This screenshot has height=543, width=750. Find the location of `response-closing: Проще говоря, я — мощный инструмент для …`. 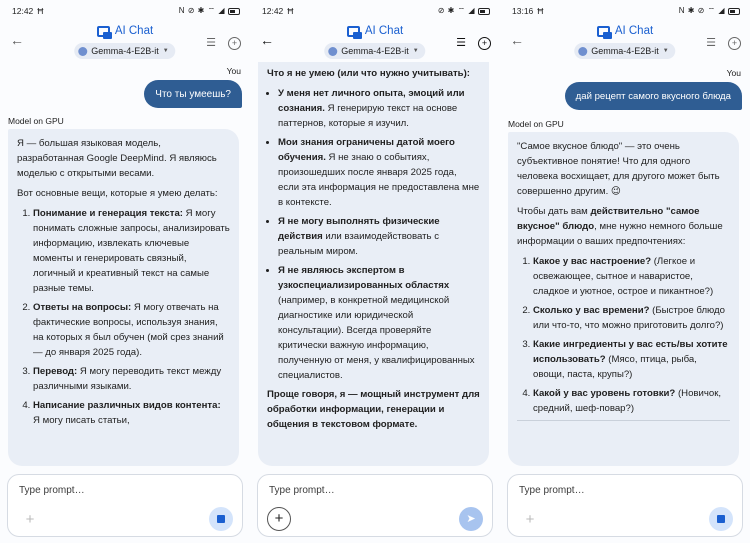

response-closing: Проще говоря, я — мощный инструмент для … is located at coordinates (373, 409).